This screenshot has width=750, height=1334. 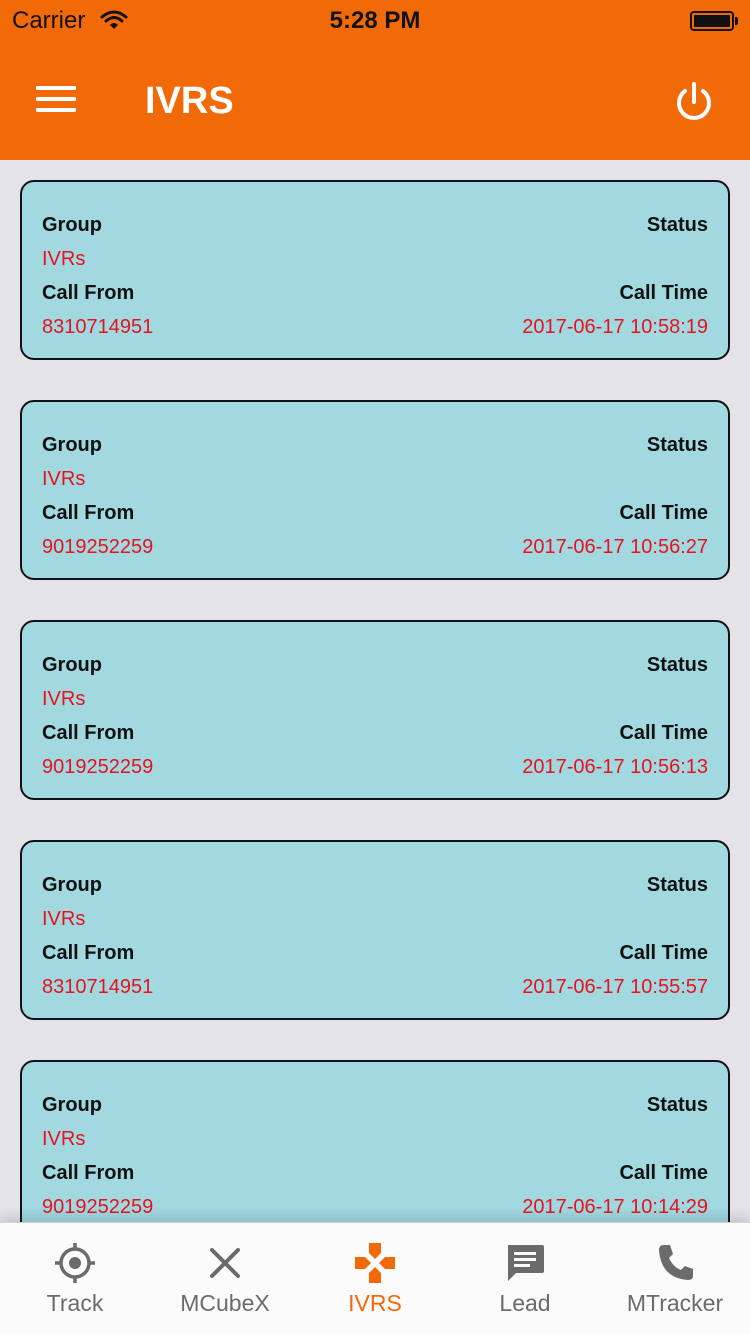 What do you see at coordinates (225, 1303) in the screenshot?
I see `tab-label: MCubeX` at bounding box center [225, 1303].